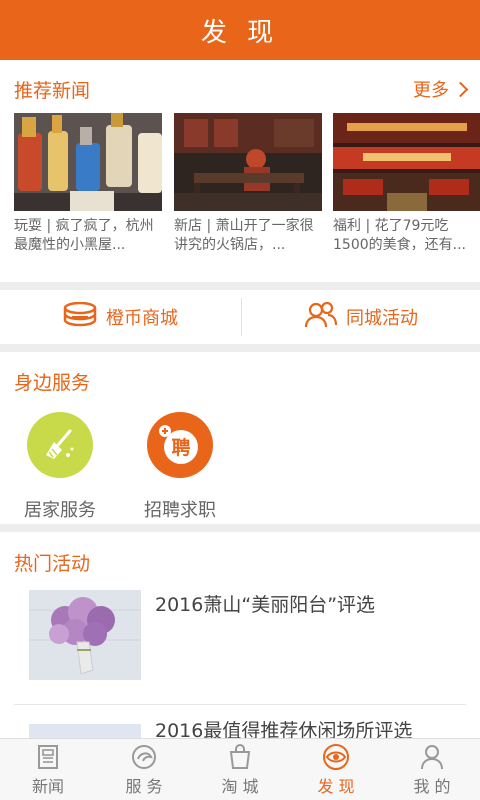  Describe the element at coordinates (52, 383) in the screenshot. I see `services-section-title: 身边服务` at that location.